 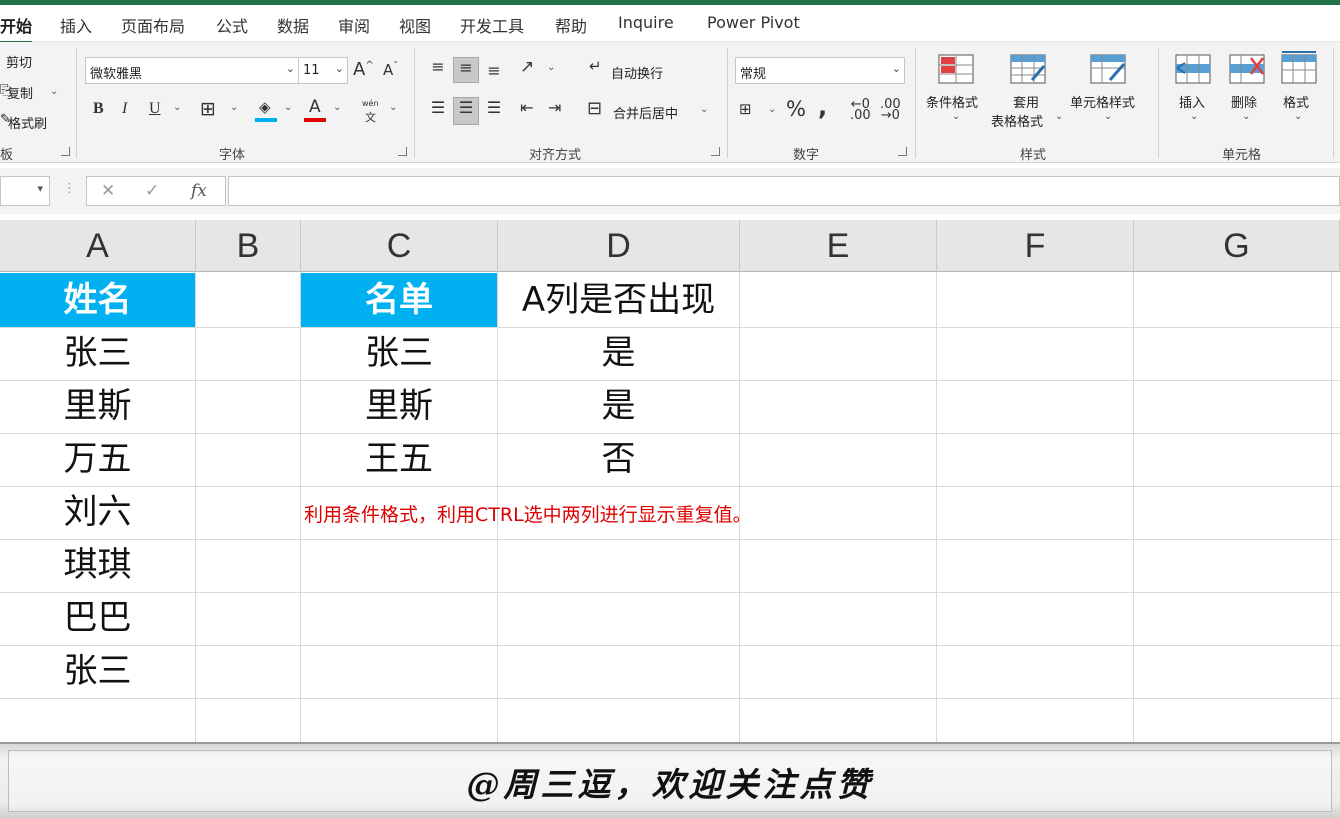 I want to click on copy-button: 复制, so click(x=20, y=92).